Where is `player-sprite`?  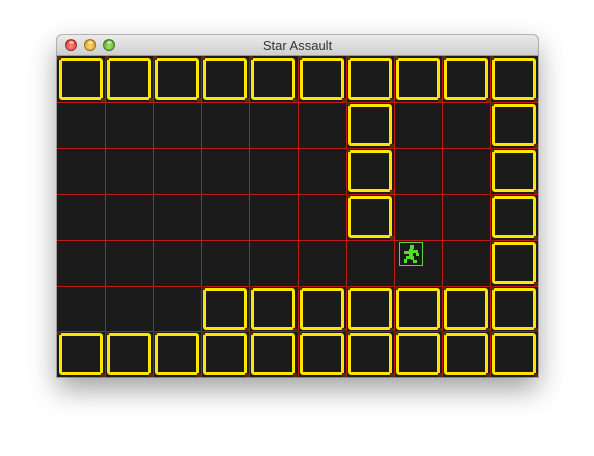
player-sprite is located at coordinates (411, 254).